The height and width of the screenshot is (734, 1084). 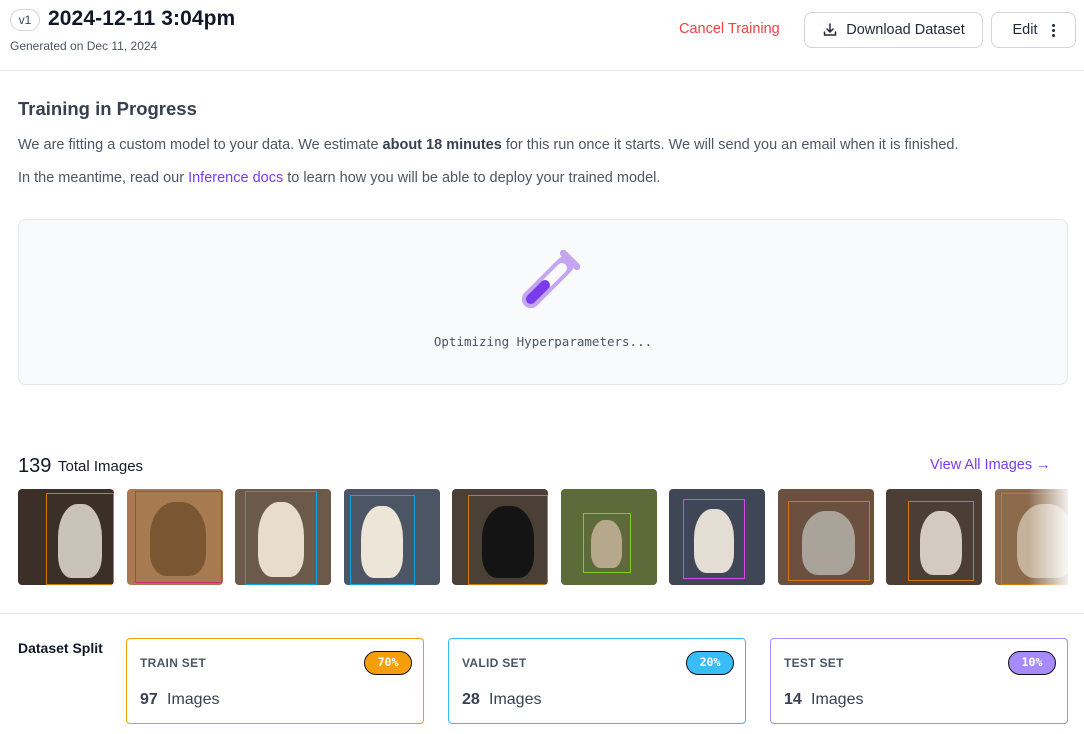 What do you see at coordinates (1032, 663) in the screenshot?
I see `test-set-percent-badge: 10%` at bounding box center [1032, 663].